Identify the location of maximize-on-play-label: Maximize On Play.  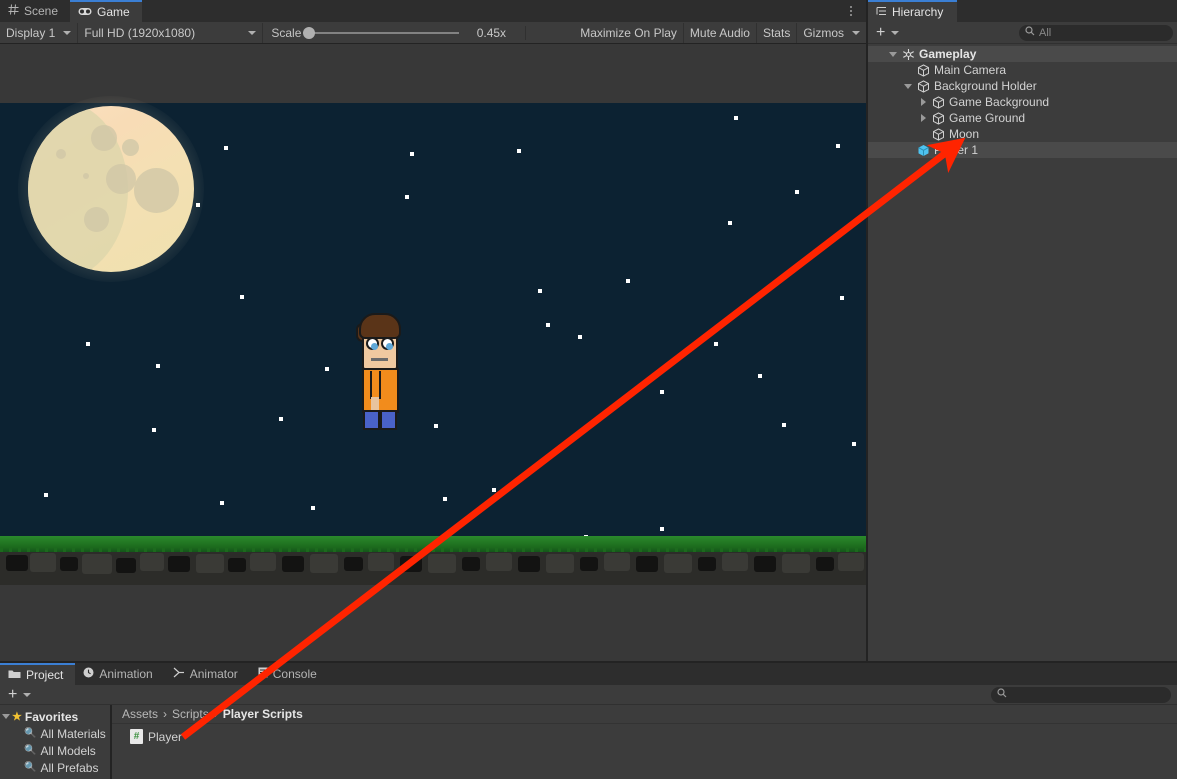
(628, 32).